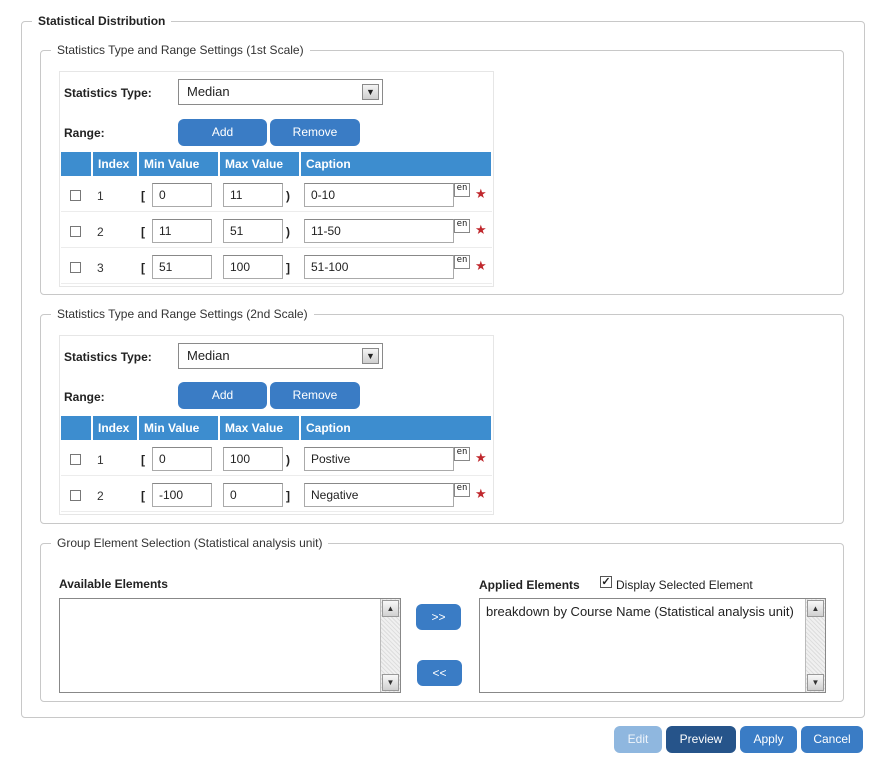 The image size is (889, 762). What do you see at coordinates (379, 195) in the screenshot?
I see `caption-input: 0-10` at bounding box center [379, 195].